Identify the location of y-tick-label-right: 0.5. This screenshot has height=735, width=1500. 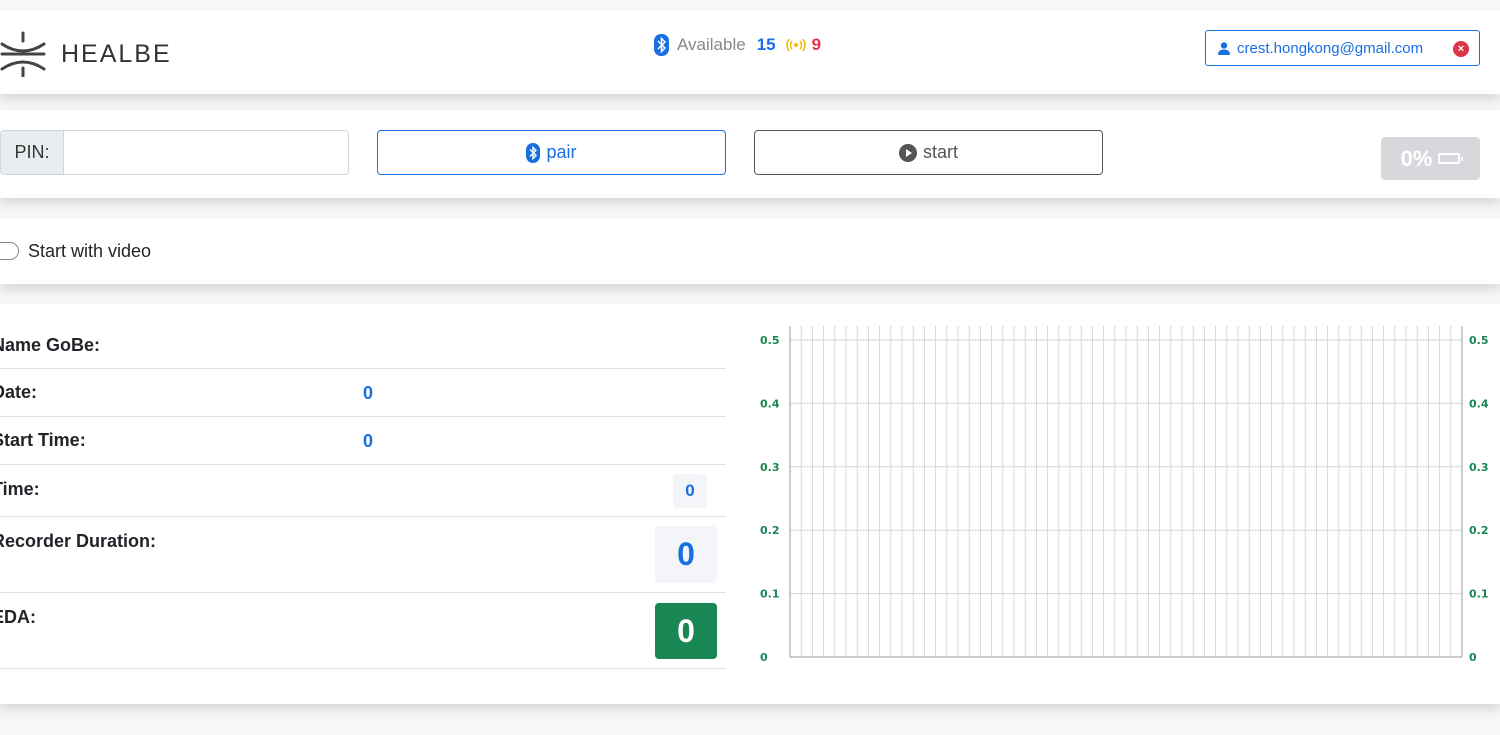
(1479, 340).